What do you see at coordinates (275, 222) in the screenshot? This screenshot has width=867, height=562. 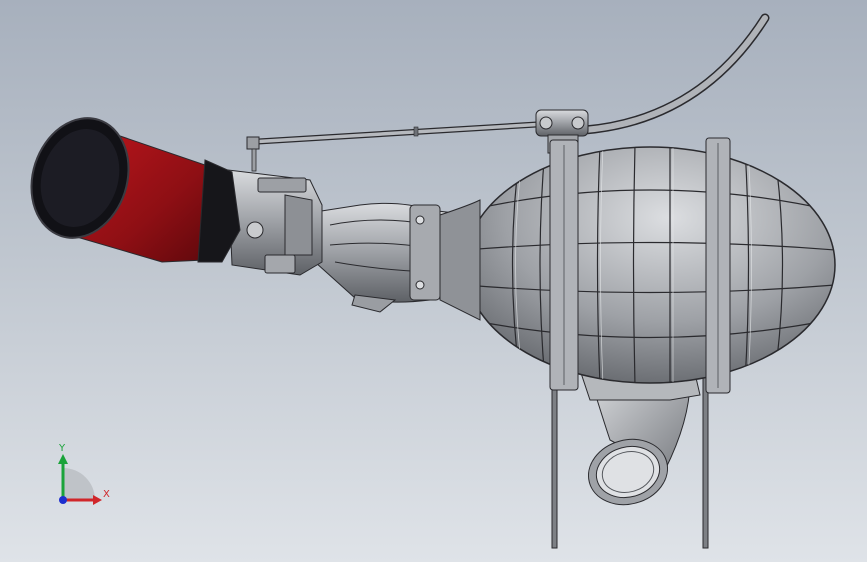 I see `carburetor-body` at bounding box center [275, 222].